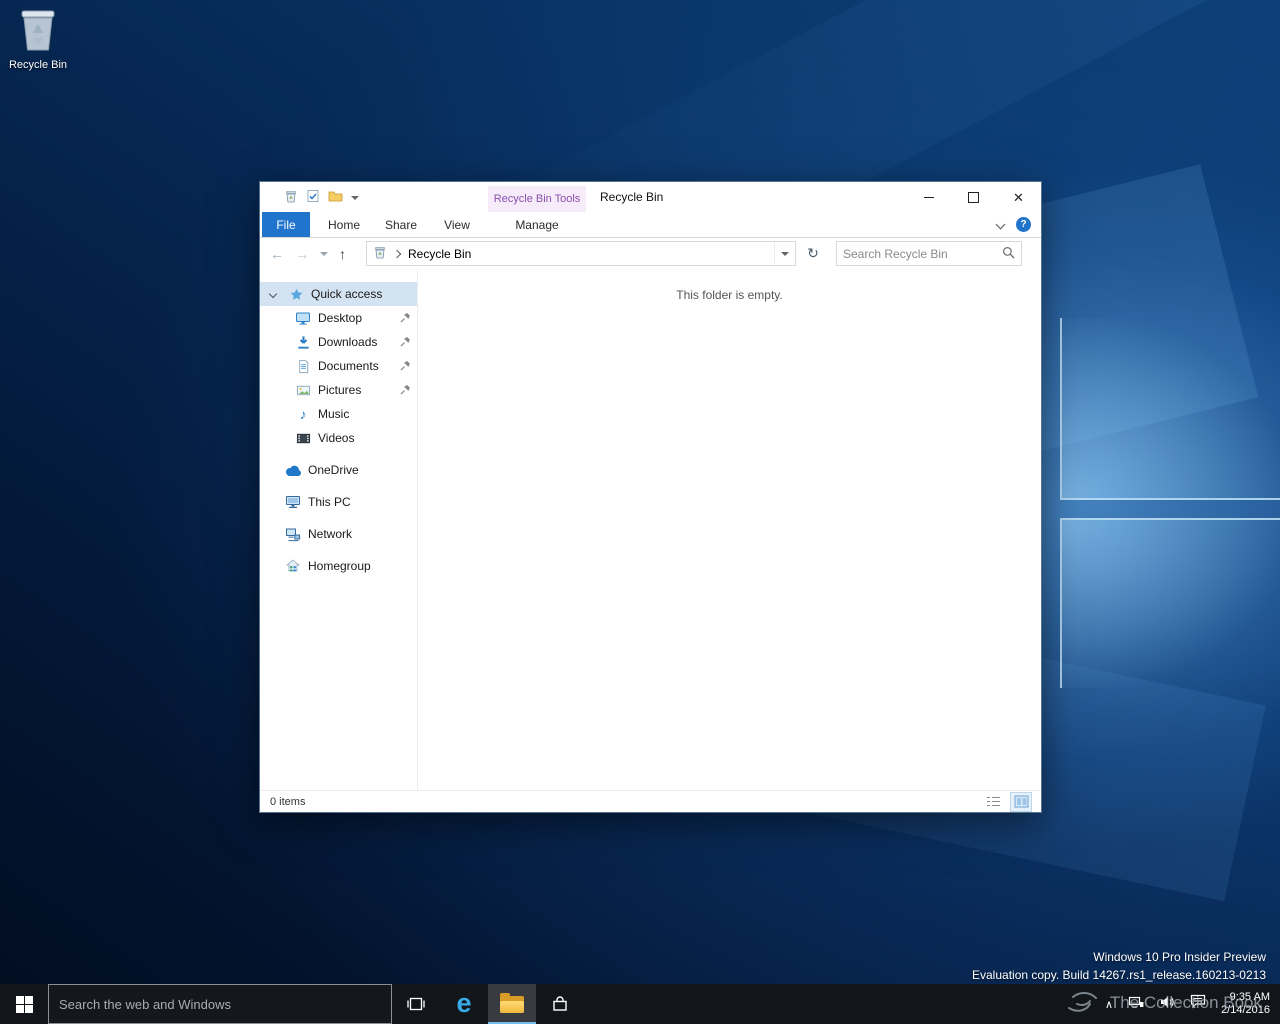  Describe the element at coordinates (335, 197) in the screenshot. I see `qat-new-folder-button` at that location.